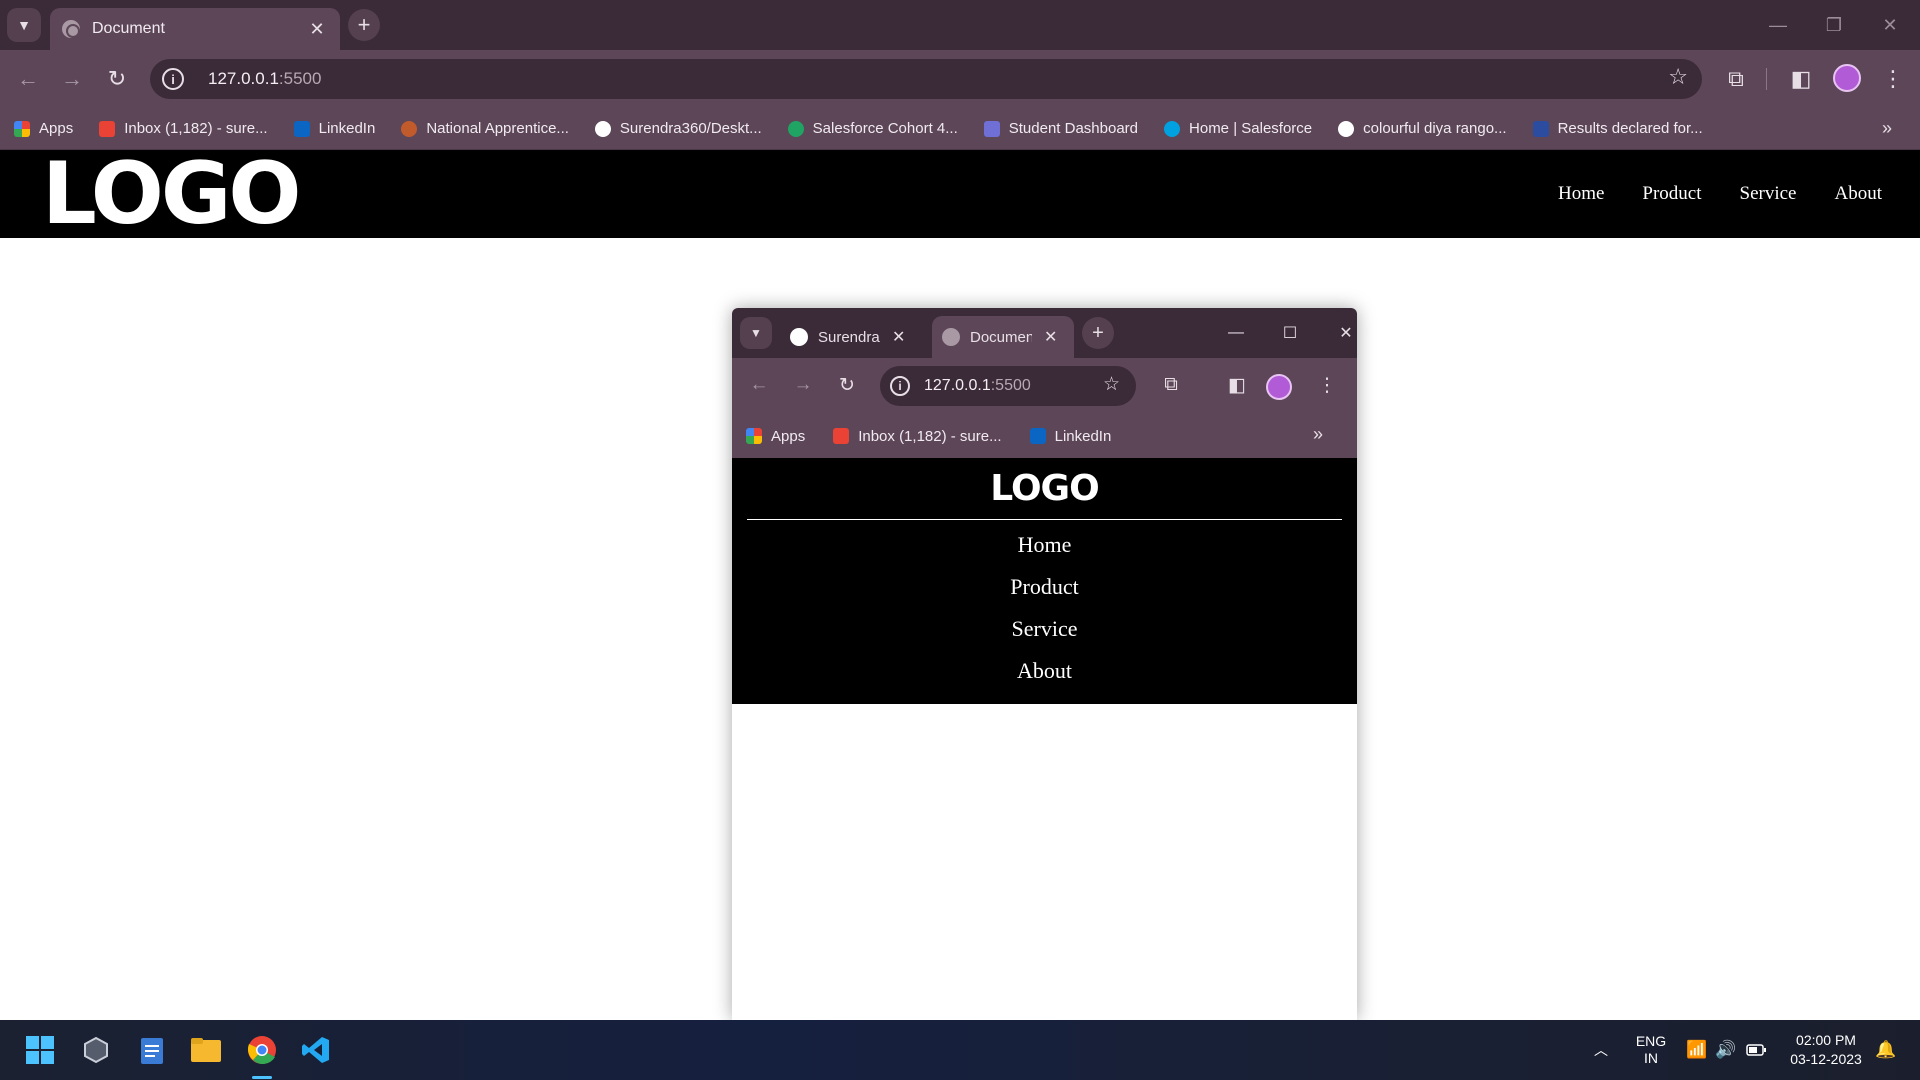 This screenshot has height=1080, width=1920. What do you see at coordinates (1697, 1050) in the screenshot?
I see `wifi-icon: 📶` at bounding box center [1697, 1050].